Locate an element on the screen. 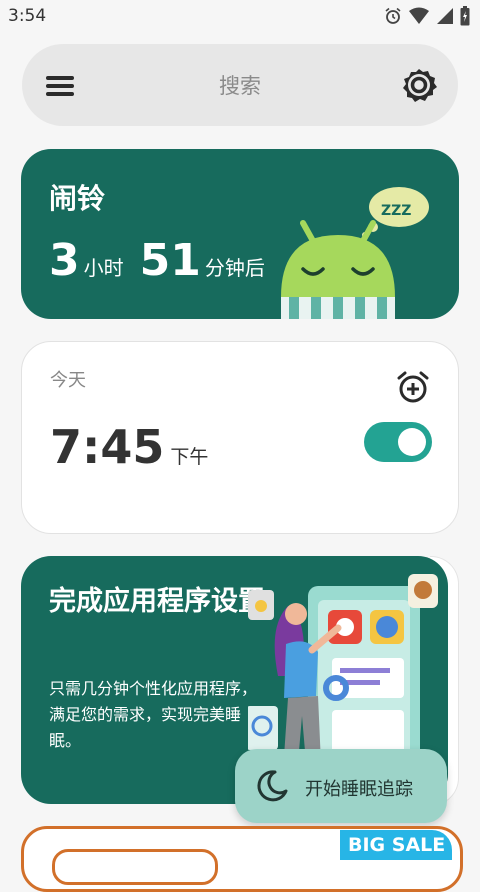 This screenshot has width=480, height=892. signal-icon is located at coordinates (445, 16).